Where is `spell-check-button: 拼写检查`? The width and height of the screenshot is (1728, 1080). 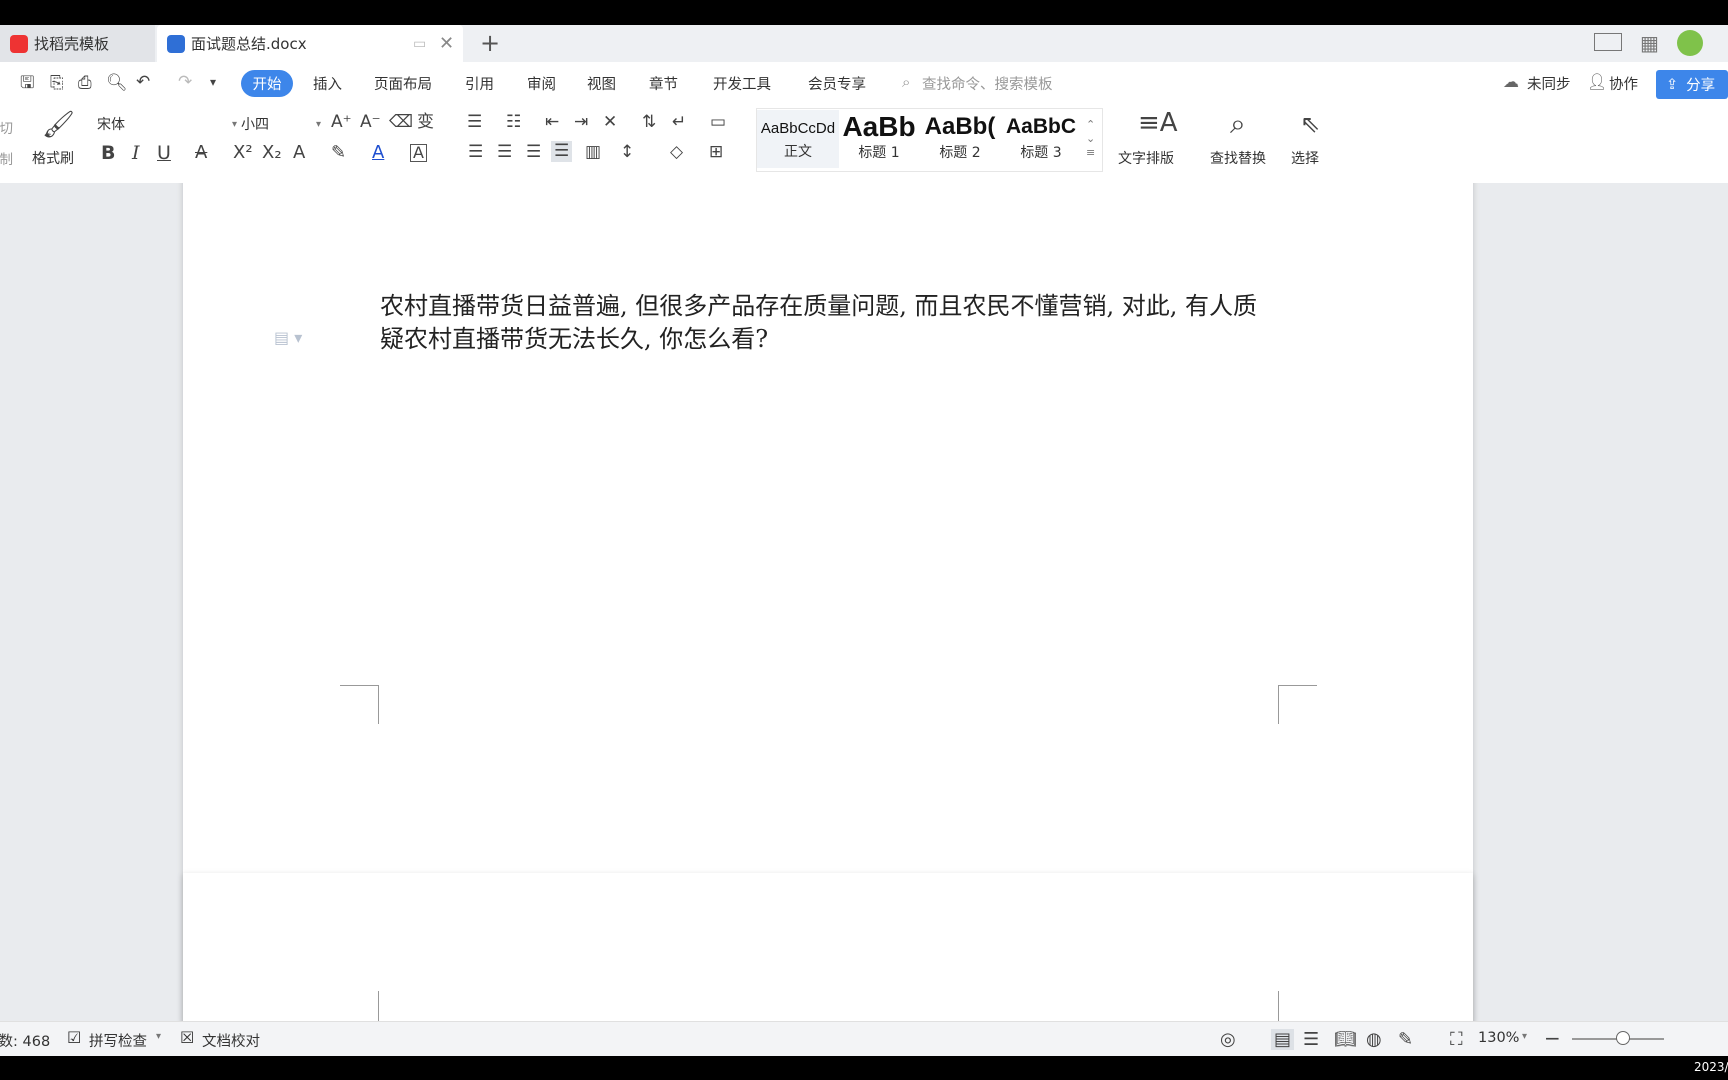 spell-check-button: 拼写检查 is located at coordinates (118, 1040).